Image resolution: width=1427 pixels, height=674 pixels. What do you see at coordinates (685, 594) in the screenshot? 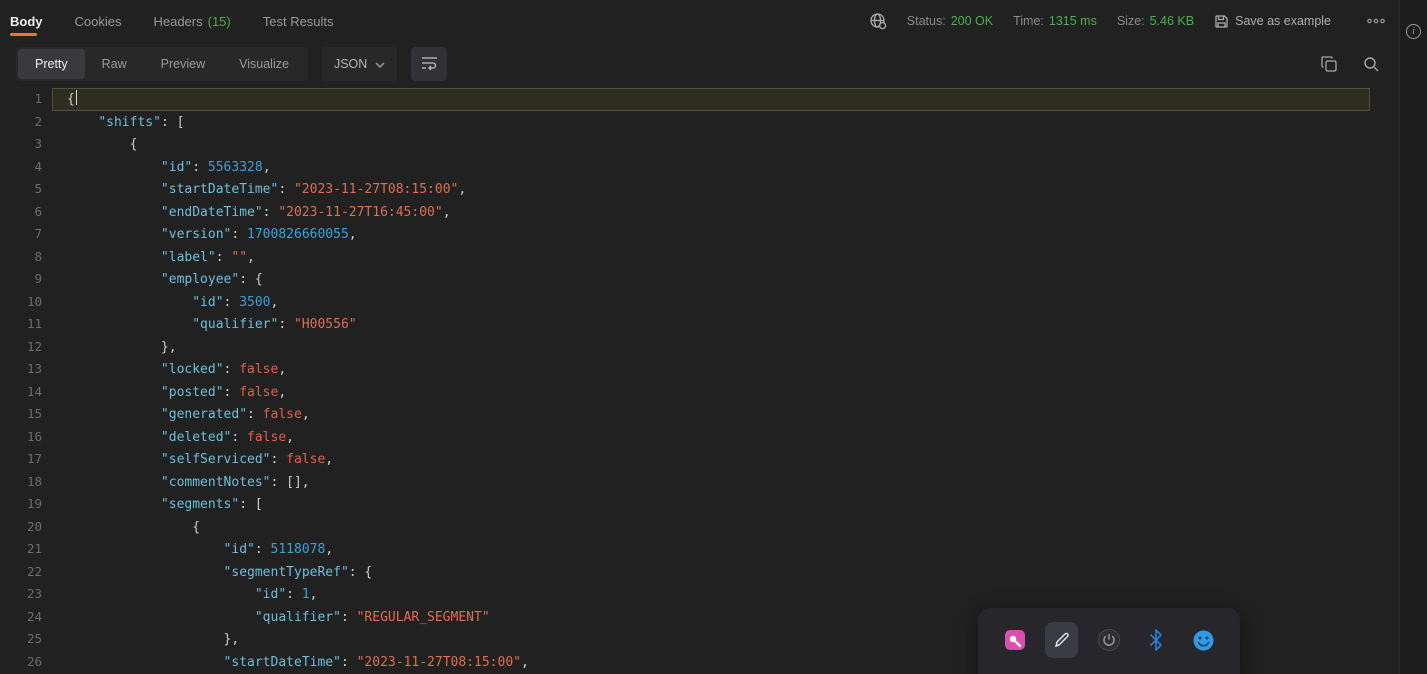
I see `code-line: 23 "id": 1,` at bounding box center [685, 594].